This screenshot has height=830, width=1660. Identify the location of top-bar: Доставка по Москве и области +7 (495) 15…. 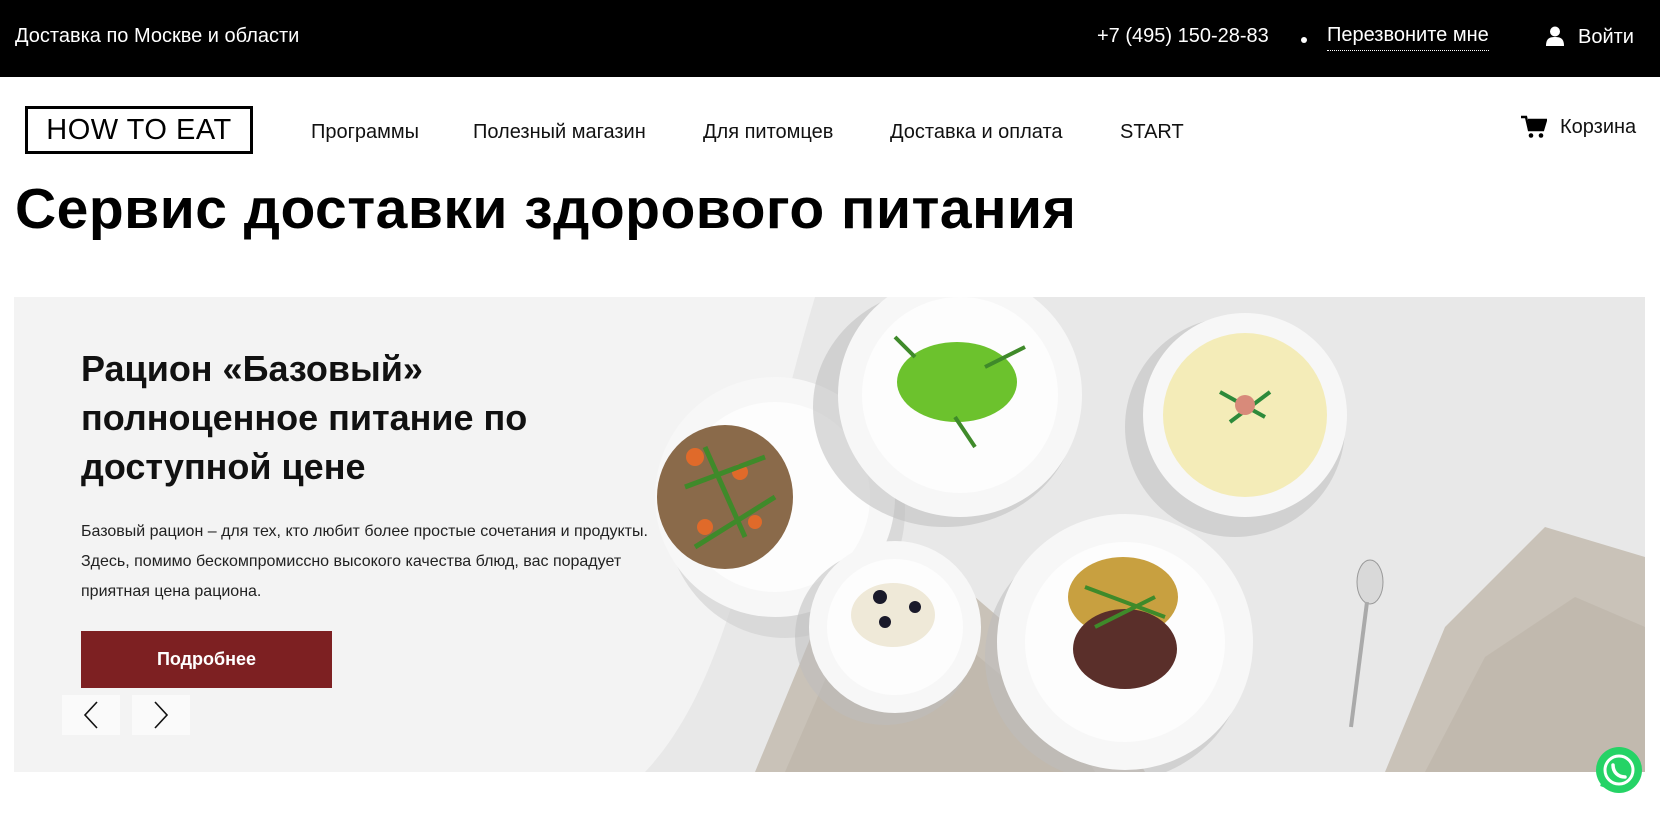
(830, 38).